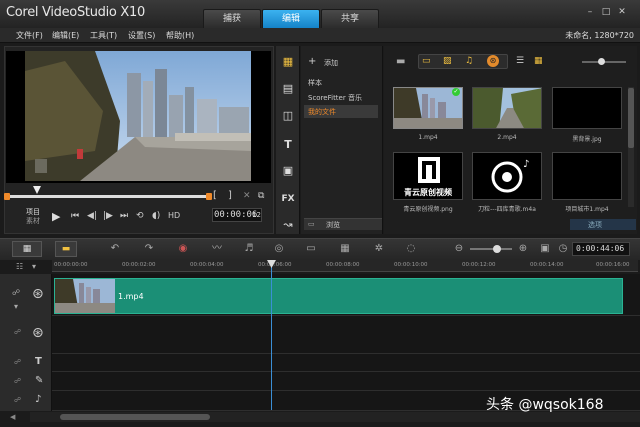  What do you see at coordinates (75, 12) in the screenshot?
I see `app-logo: Corel VideoStudio X10` at bounding box center [75, 12].